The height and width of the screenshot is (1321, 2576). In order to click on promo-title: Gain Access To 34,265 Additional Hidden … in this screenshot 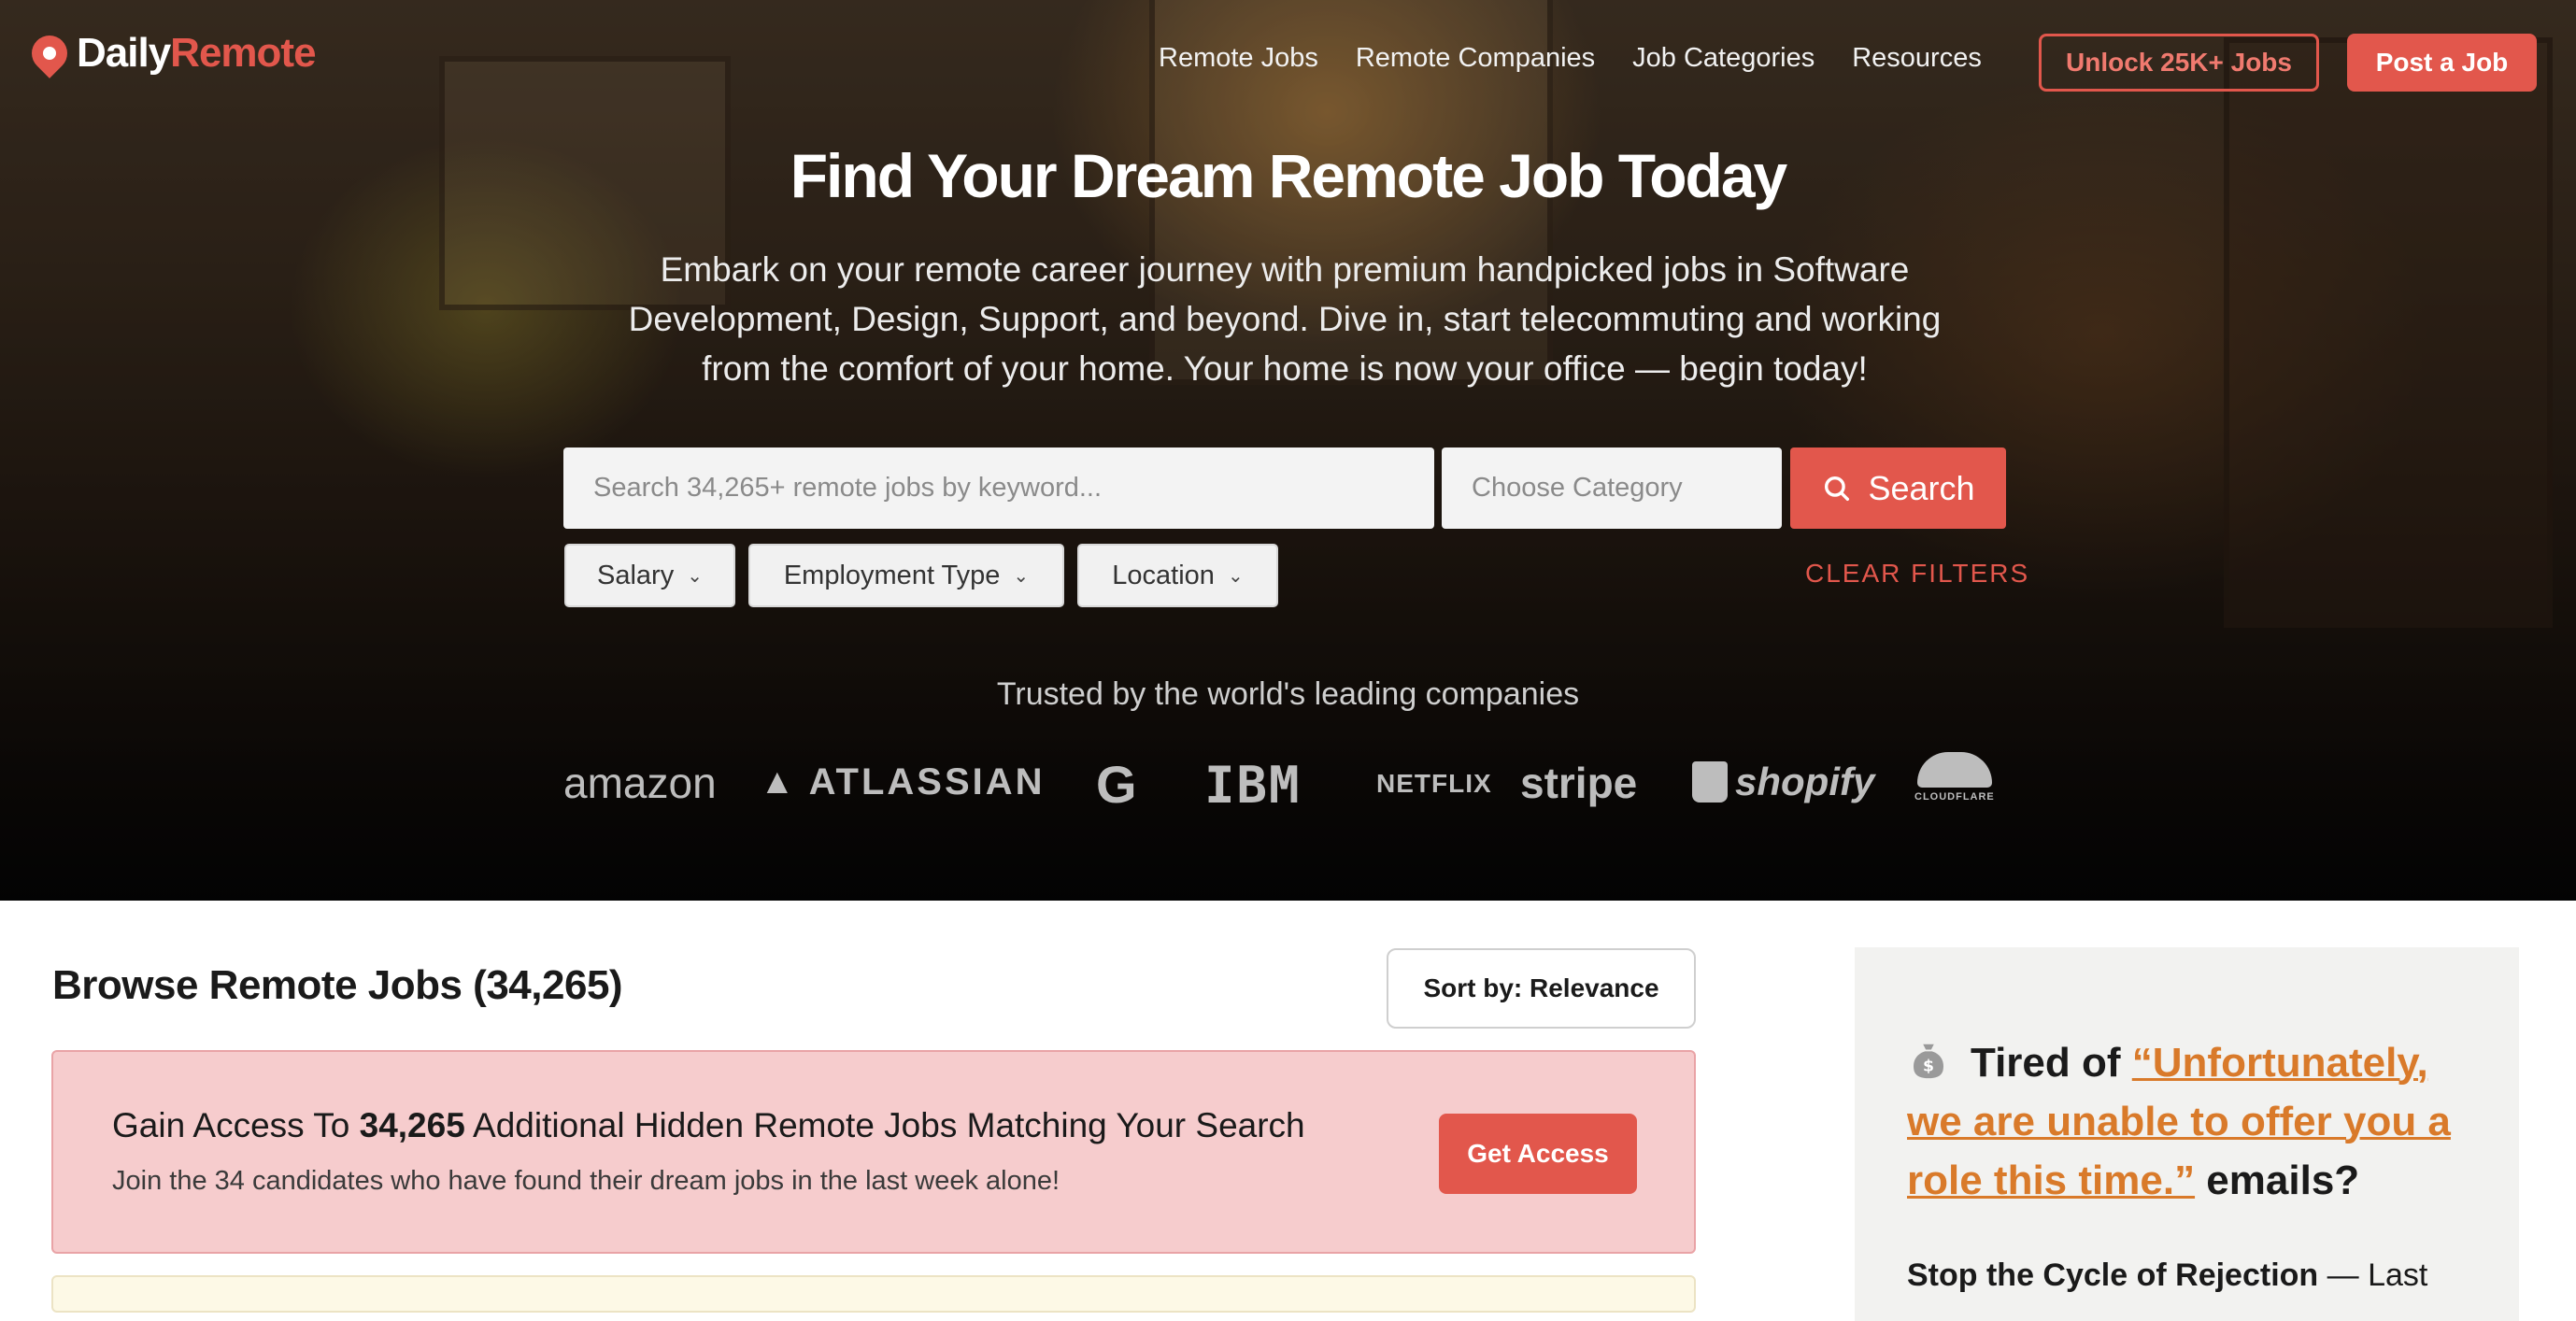, I will do `click(708, 1125)`.